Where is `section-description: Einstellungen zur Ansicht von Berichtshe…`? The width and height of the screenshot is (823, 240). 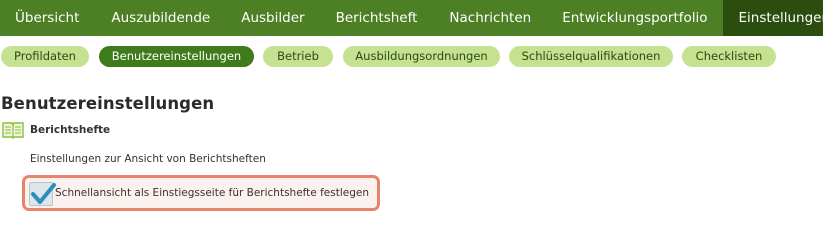 section-description: Einstellungen zur Ansicht von Berichtshe… is located at coordinates (148, 159).